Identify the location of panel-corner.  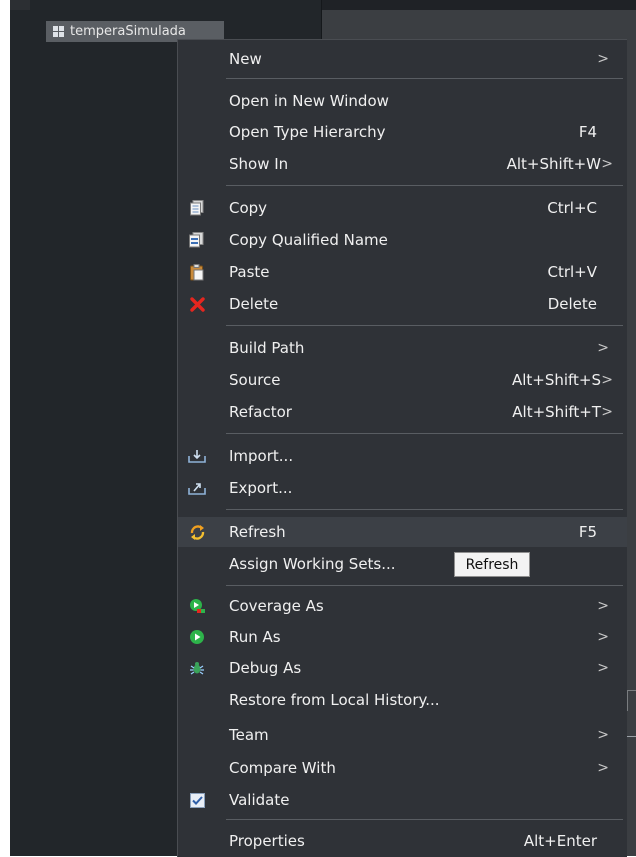
(20, 5).